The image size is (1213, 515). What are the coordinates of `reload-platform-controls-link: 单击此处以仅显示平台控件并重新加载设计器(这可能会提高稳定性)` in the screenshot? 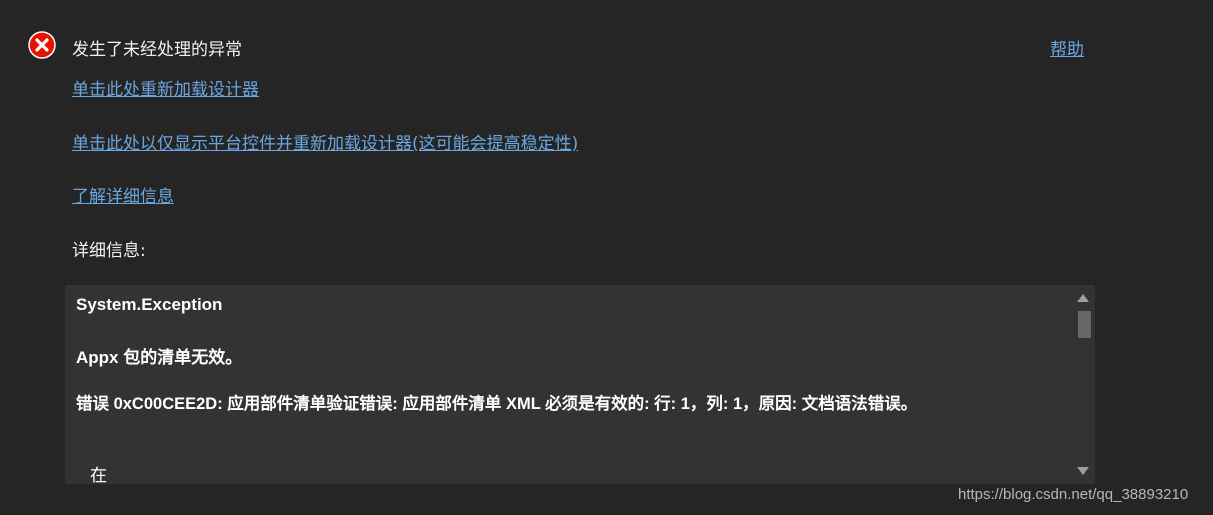 It's located at (325, 144).